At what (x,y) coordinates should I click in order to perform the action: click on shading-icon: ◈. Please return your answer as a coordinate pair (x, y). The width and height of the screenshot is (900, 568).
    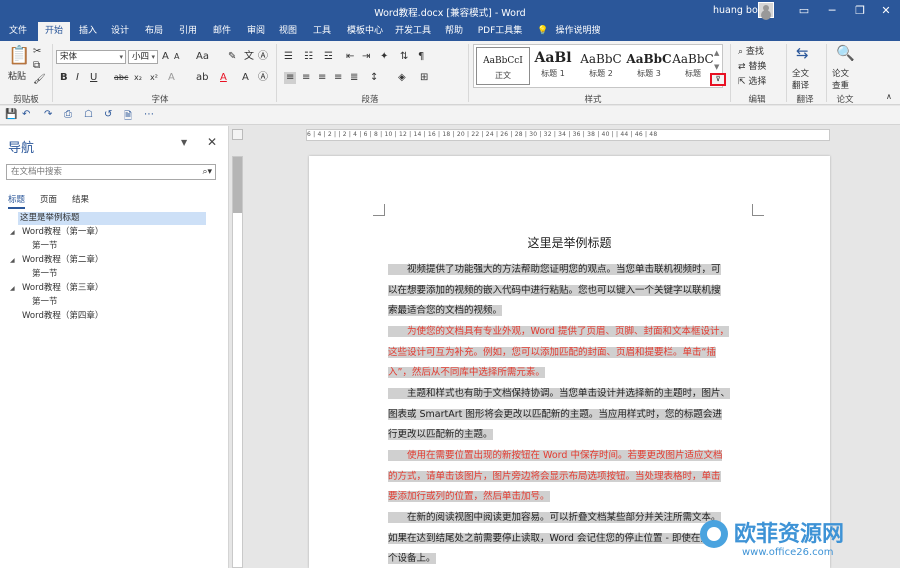
    Looking at the image, I should click on (402, 78).